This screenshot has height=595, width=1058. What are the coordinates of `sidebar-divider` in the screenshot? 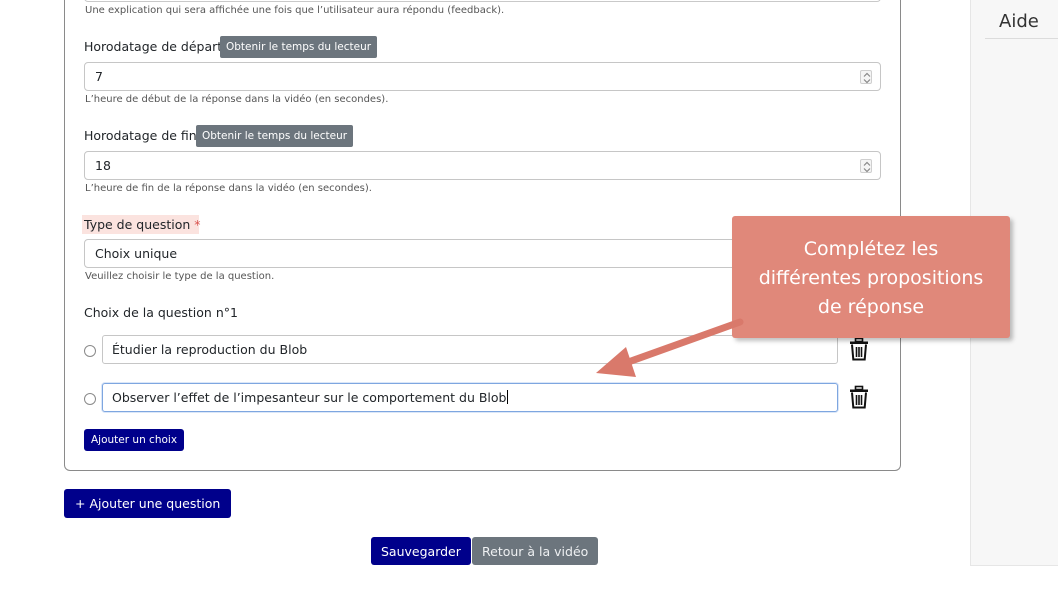 It's located at (1021, 38).